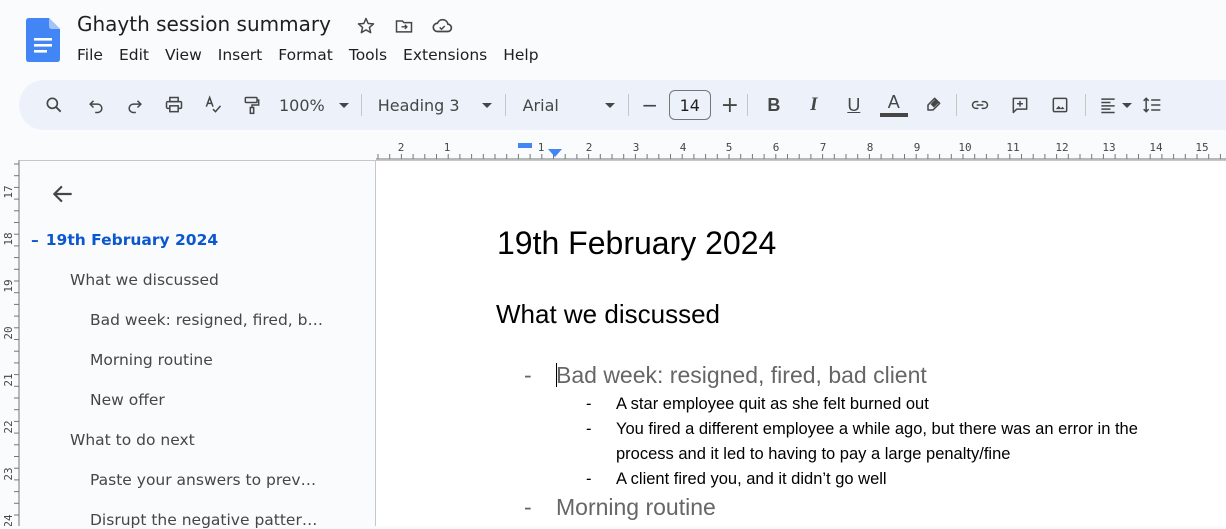  What do you see at coordinates (636, 147) in the screenshot?
I see `ruler-label: 3` at bounding box center [636, 147].